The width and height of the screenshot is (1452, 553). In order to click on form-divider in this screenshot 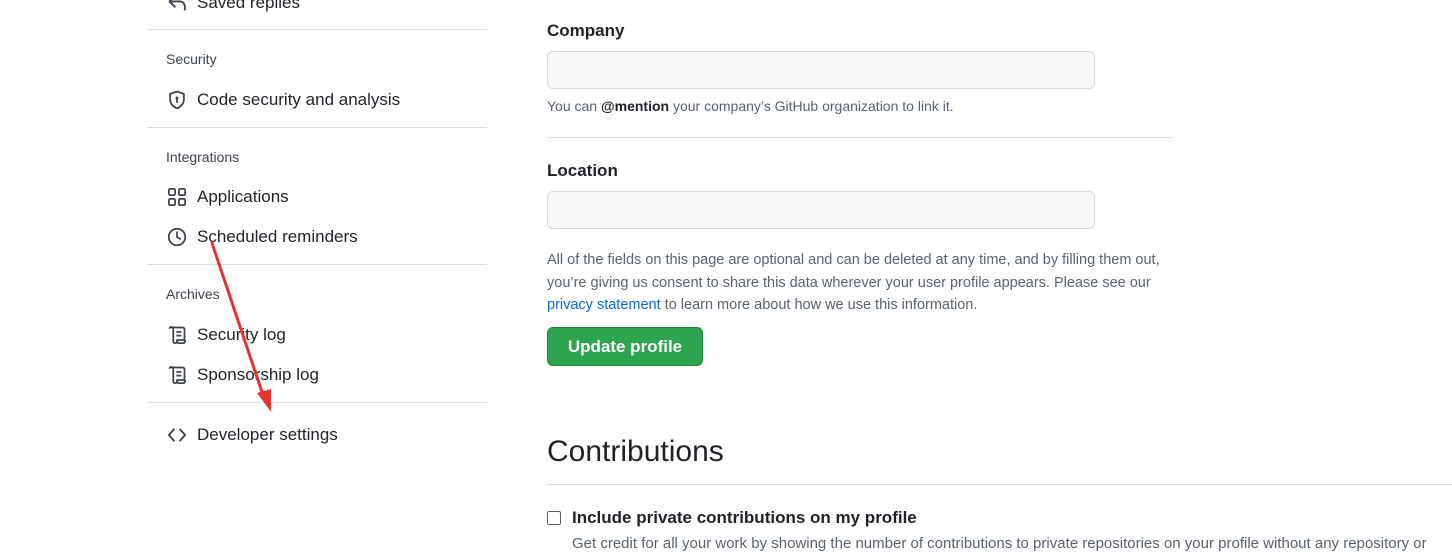, I will do `click(860, 137)`.